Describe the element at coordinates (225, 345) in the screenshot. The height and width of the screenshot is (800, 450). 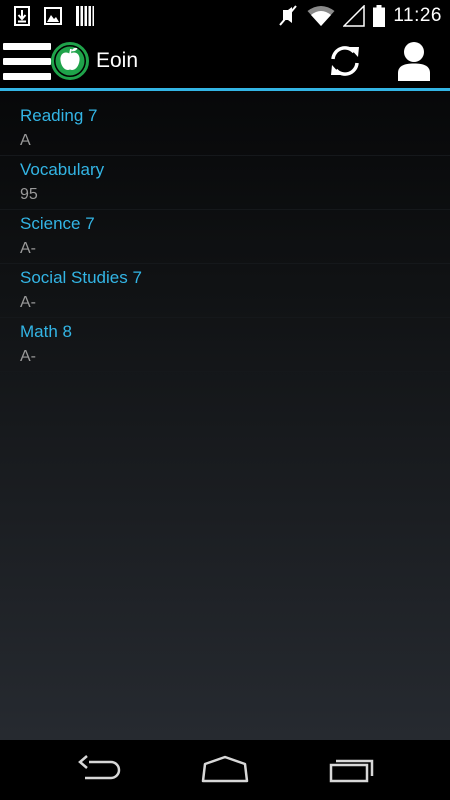
I see `course-item: Math 8 A-` at that location.